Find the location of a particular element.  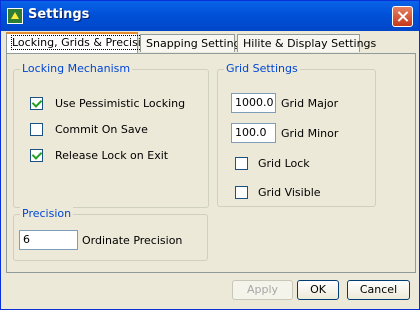

grid-major-input: 1000.0 is located at coordinates (253, 103).